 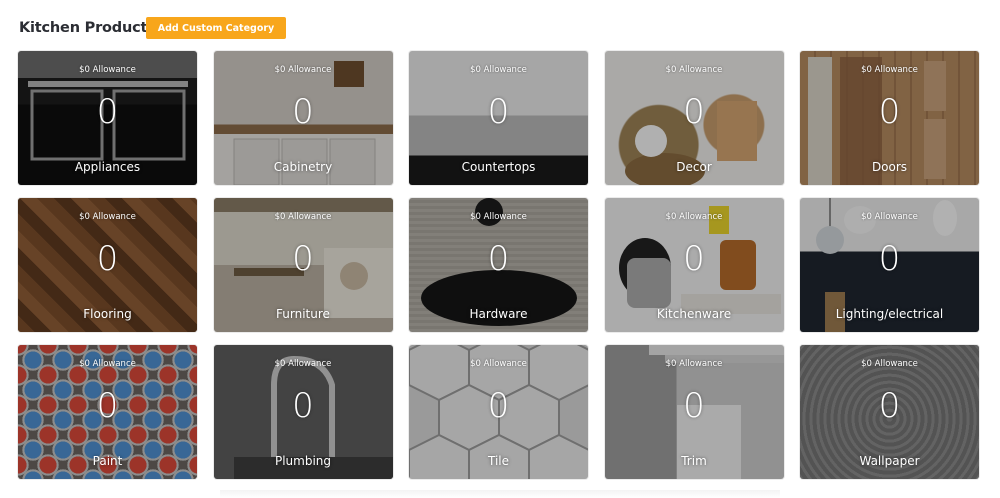 What do you see at coordinates (694, 461) in the screenshot?
I see `category-label: Trim` at bounding box center [694, 461].